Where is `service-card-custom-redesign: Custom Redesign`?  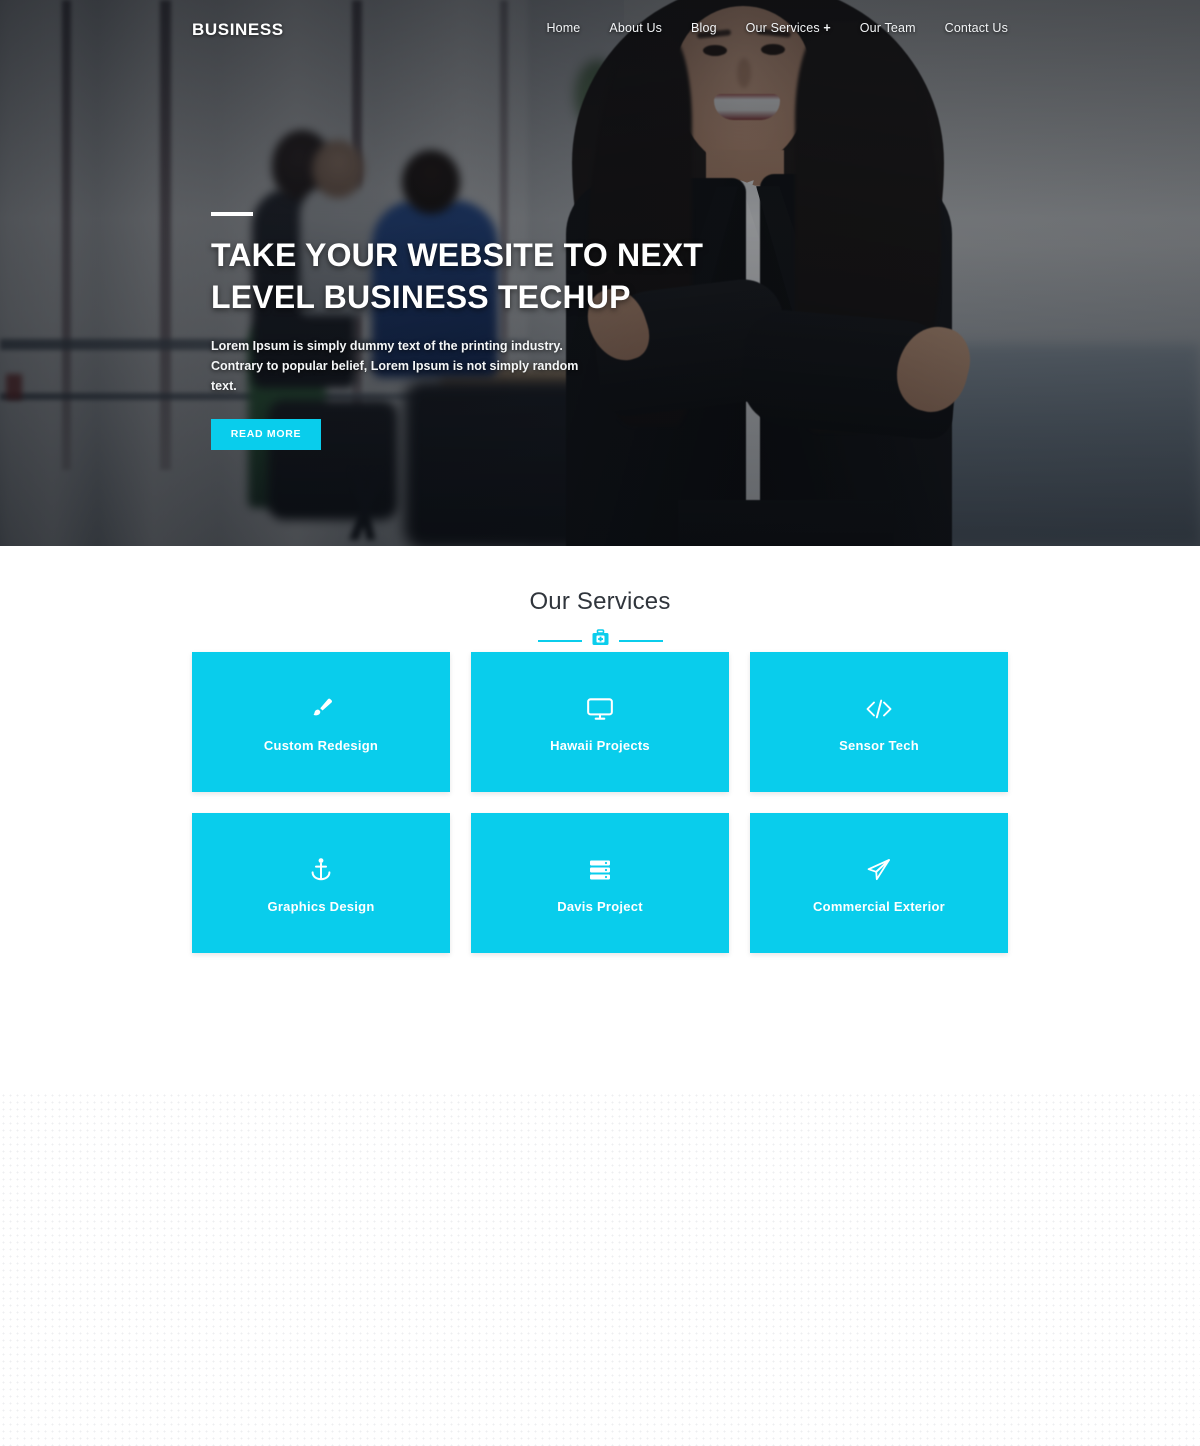
service-card-custom-redesign: Custom Redesign is located at coordinates (321, 722).